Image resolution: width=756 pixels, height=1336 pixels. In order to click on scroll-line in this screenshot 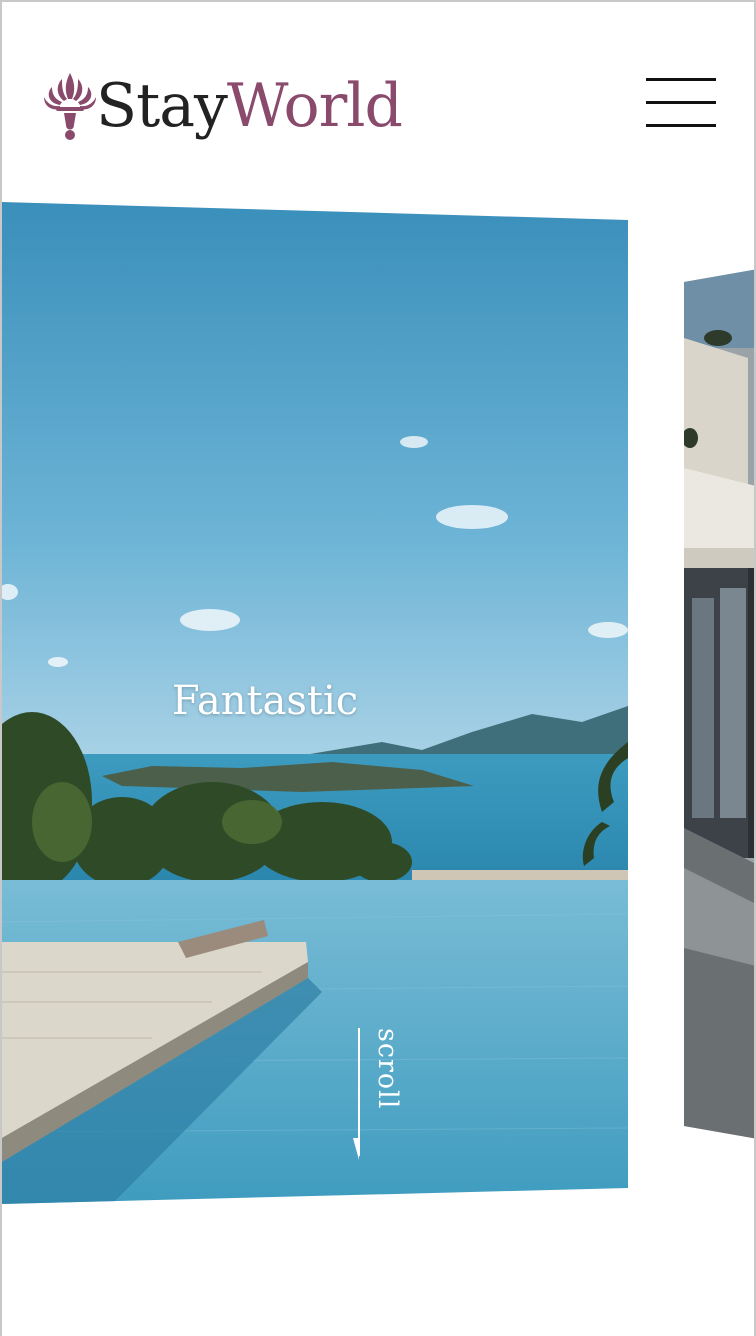, I will do `click(359, 1092)`.